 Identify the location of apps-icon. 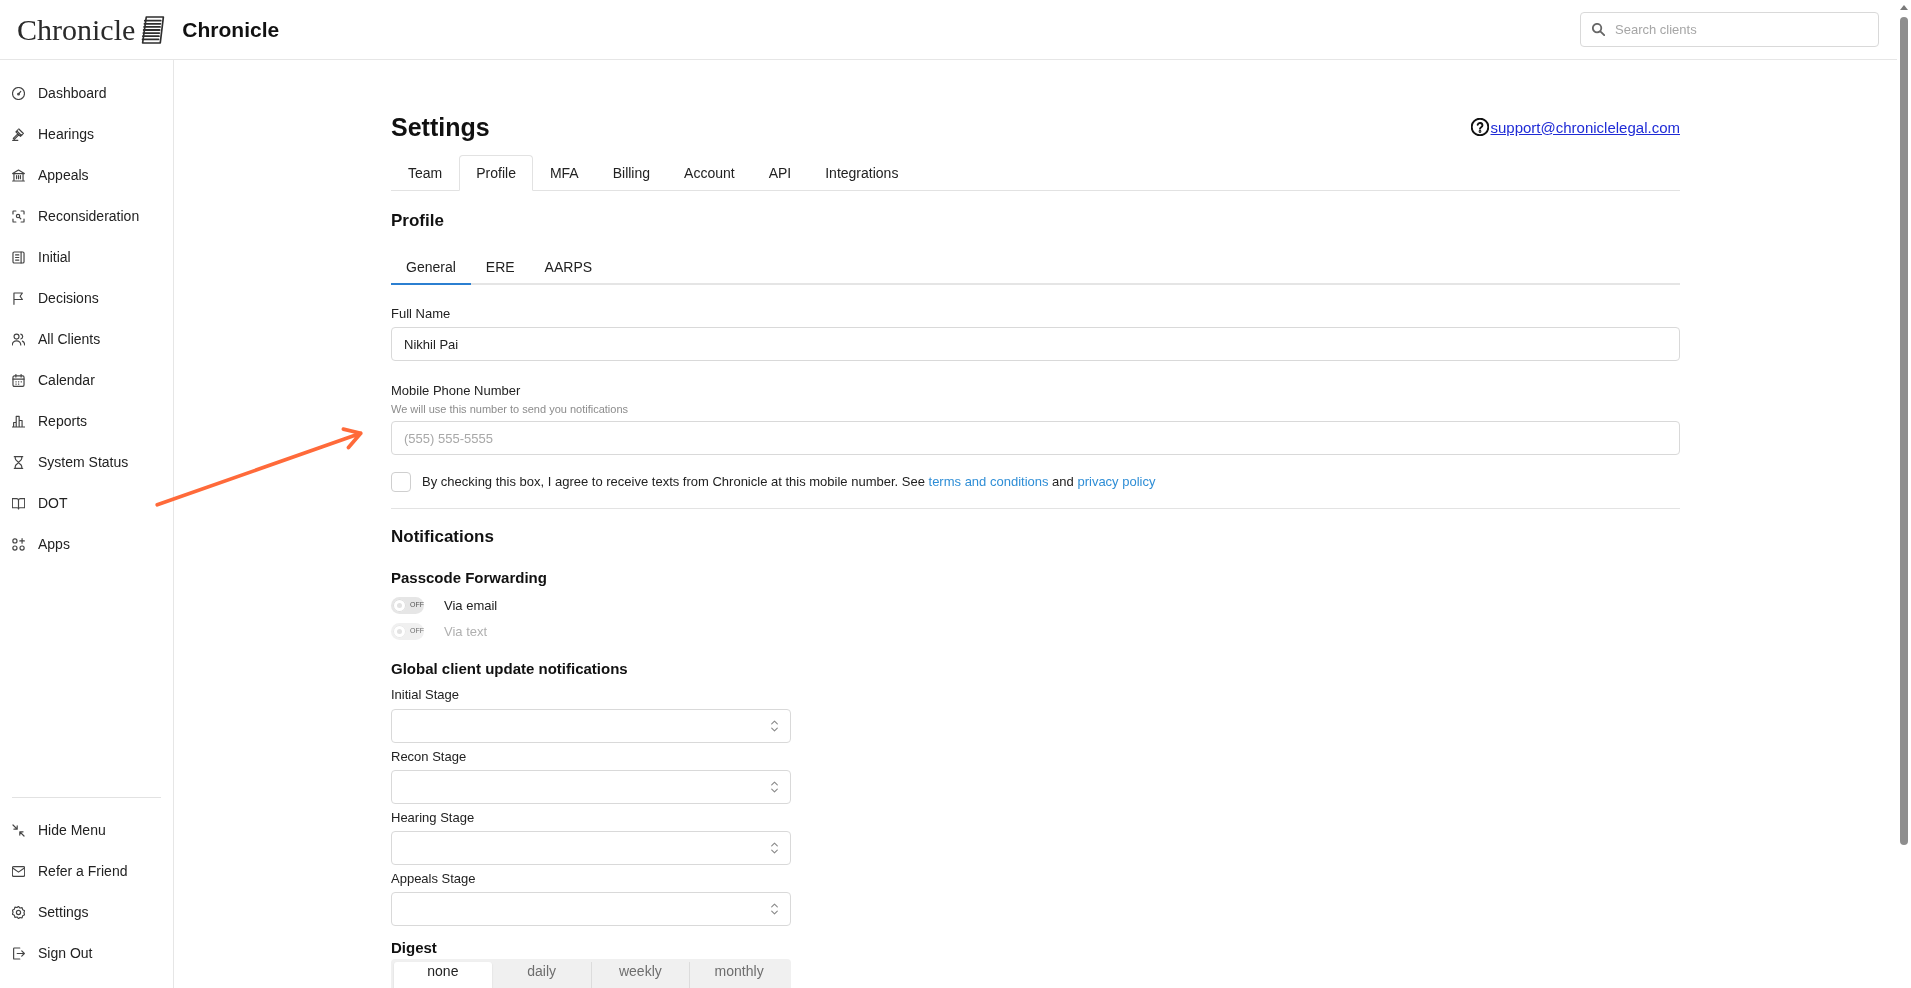
(18, 544).